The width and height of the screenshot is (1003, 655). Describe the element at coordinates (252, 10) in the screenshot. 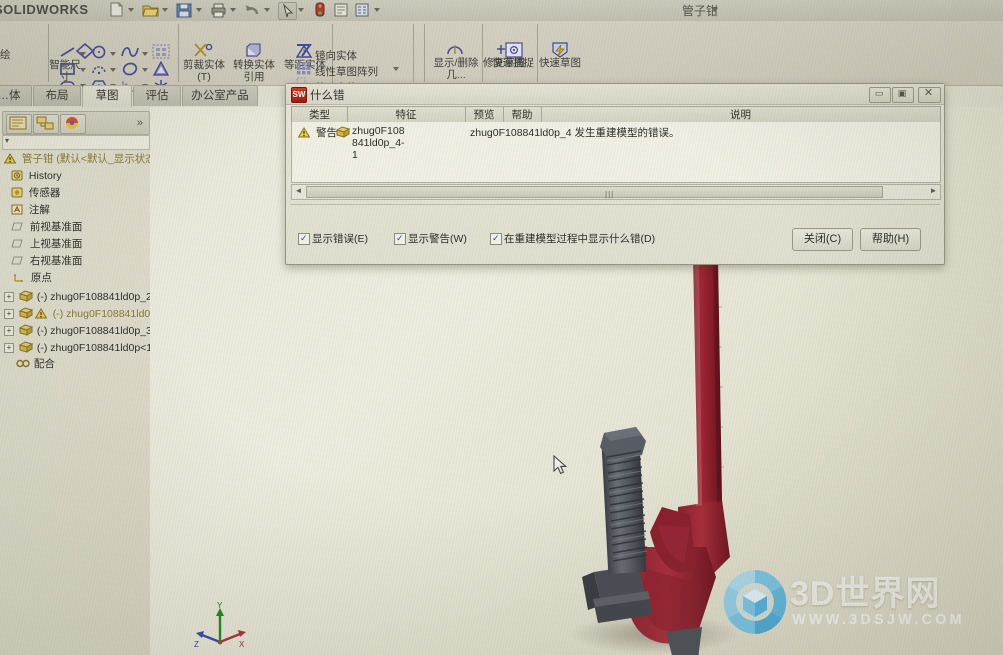

I see `undo-icon` at that location.